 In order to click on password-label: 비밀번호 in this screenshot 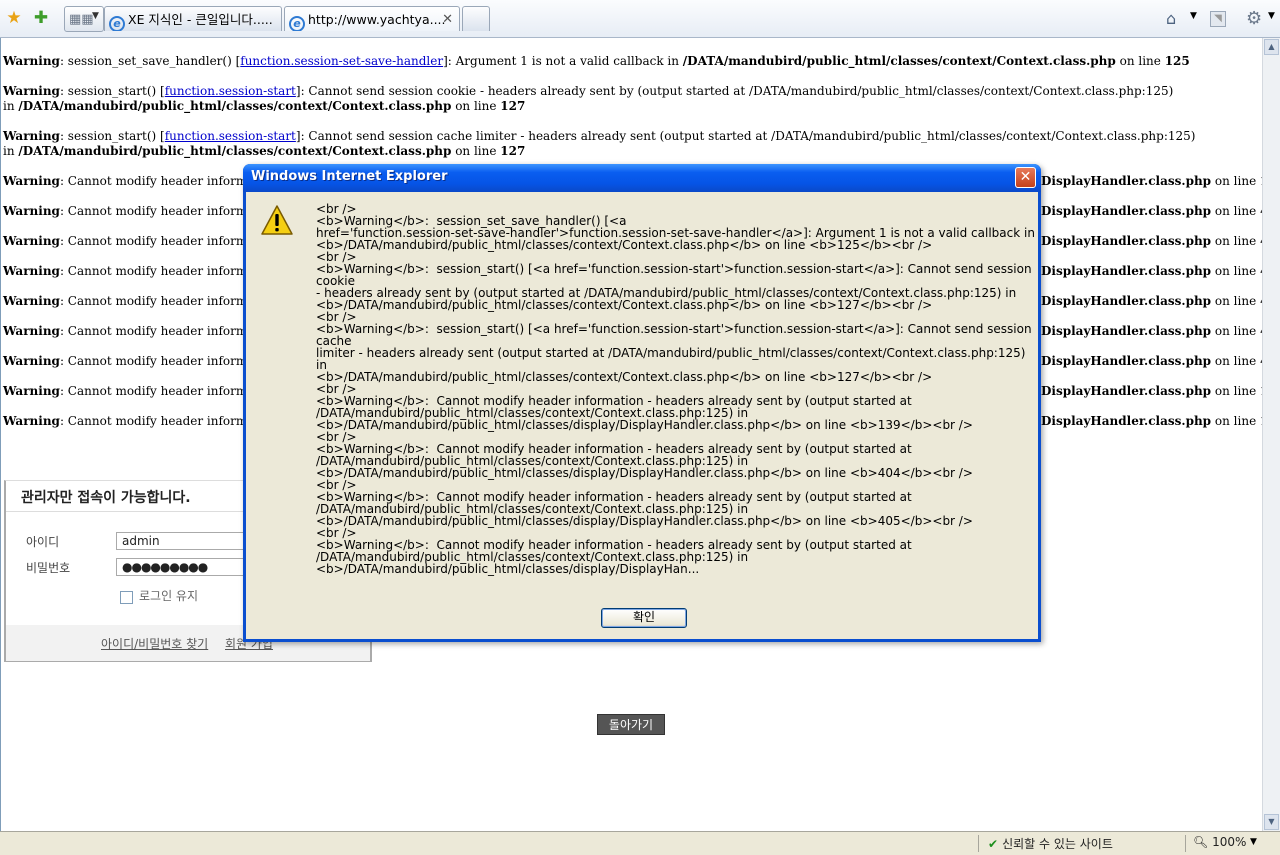, I will do `click(48, 568)`.